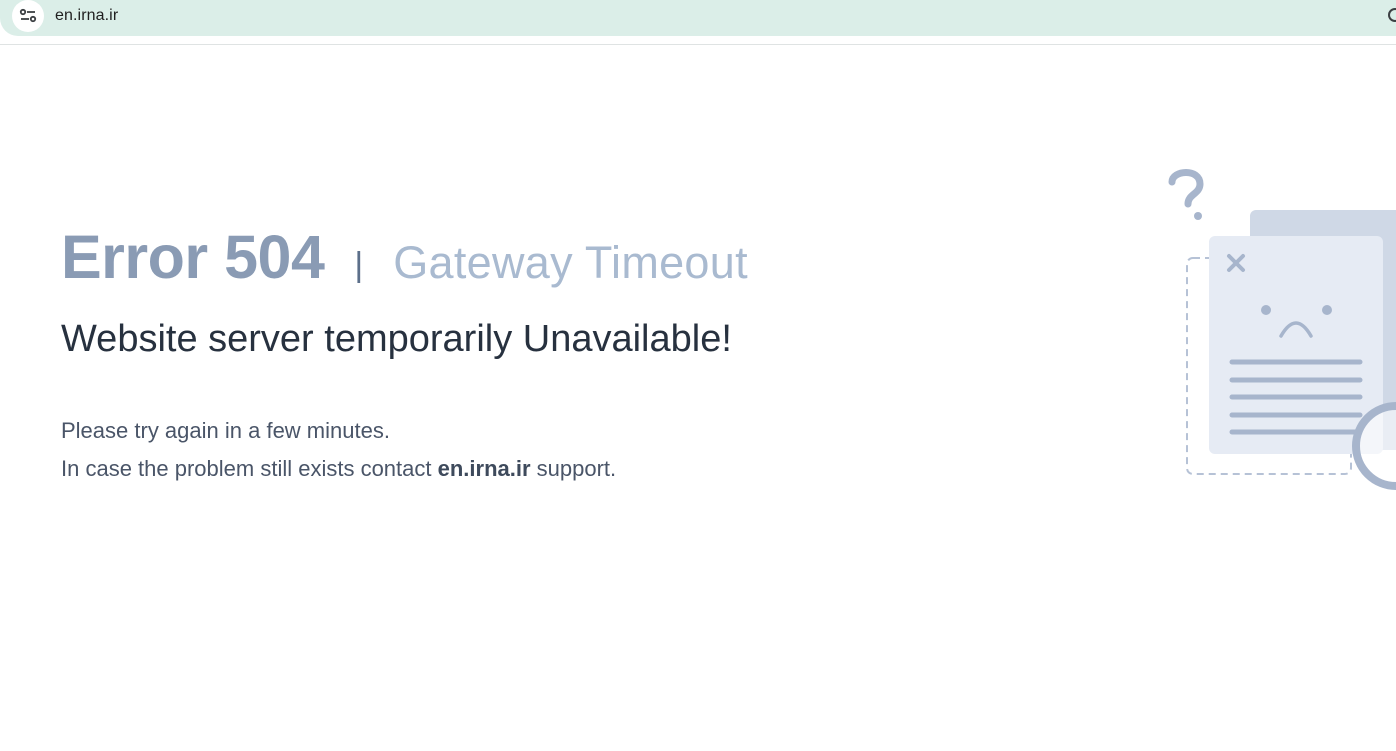 The width and height of the screenshot is (1396, 751). I want to click on error-headline: Error 504 | Gateway Timeout, so click(404, 257).